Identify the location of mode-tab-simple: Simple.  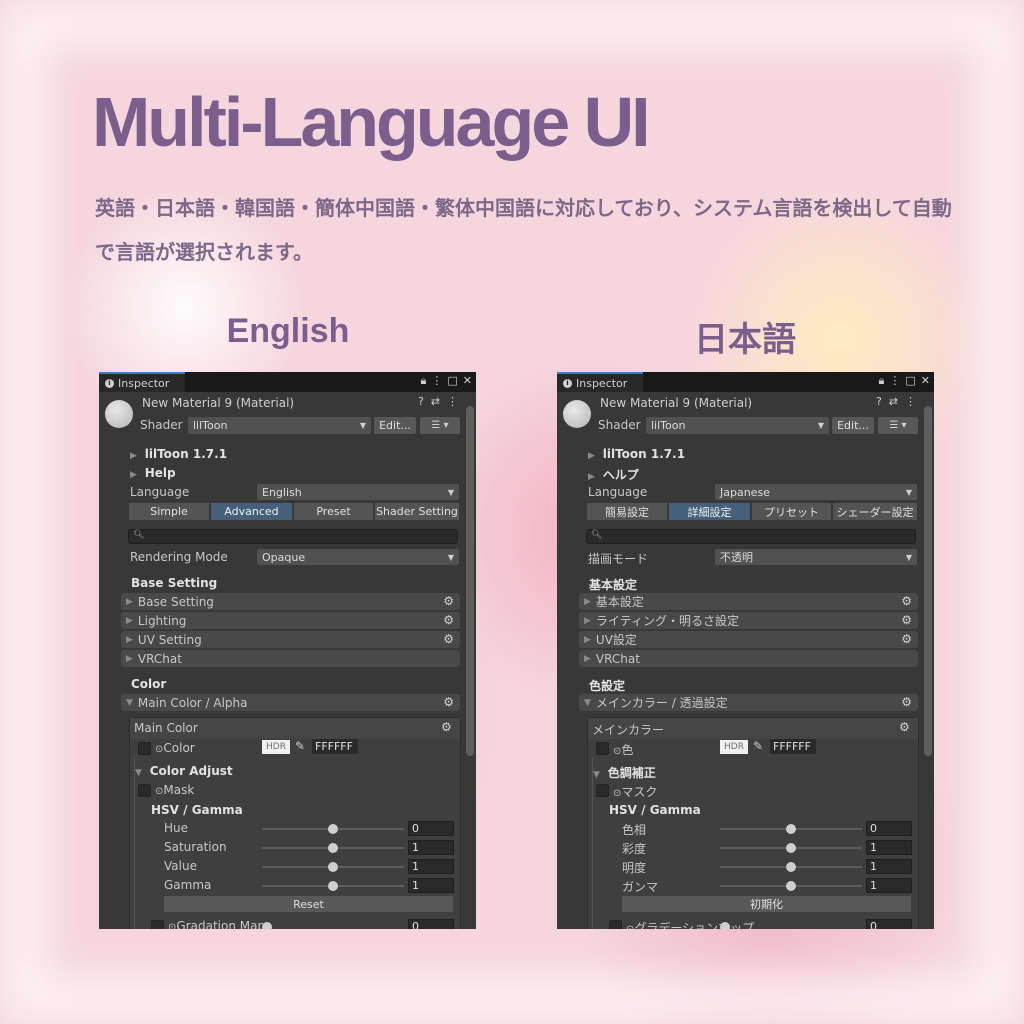
(169, 511).